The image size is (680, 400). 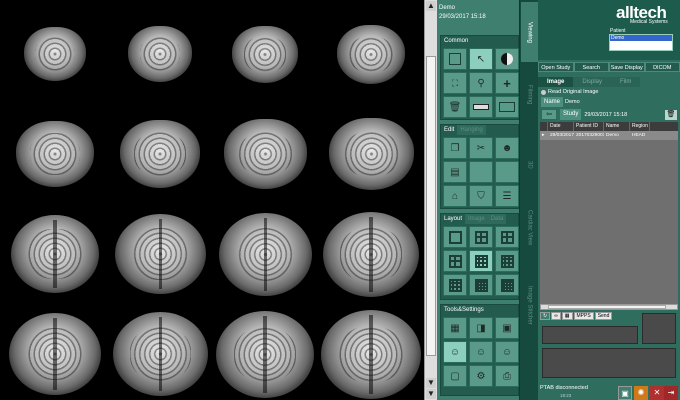 I want to click on delete-button: 🗑, so click(x=455, y=107).